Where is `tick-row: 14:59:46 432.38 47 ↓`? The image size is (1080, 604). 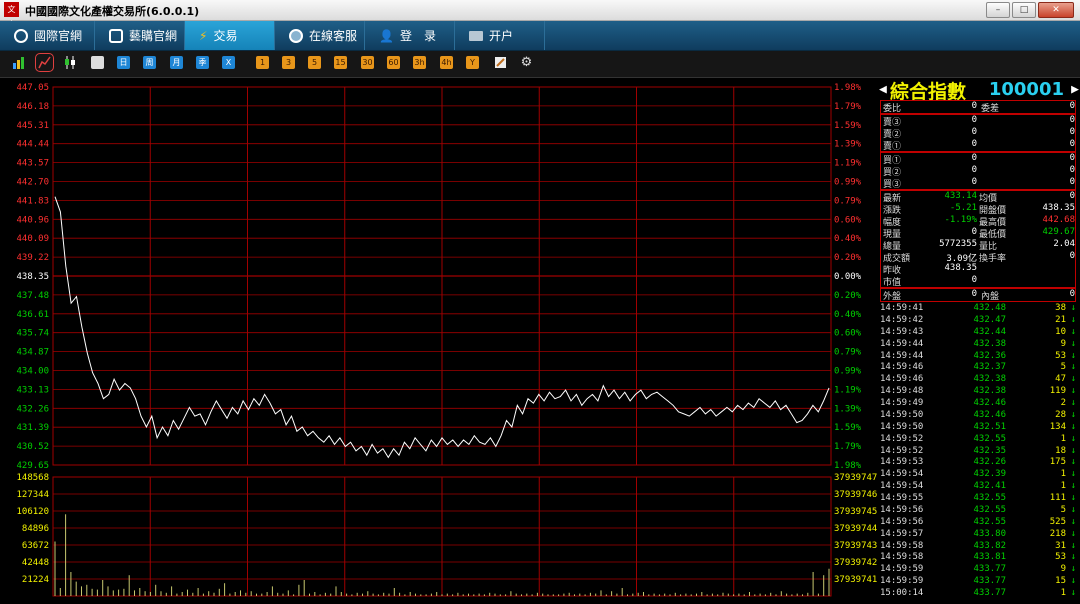 tick-row: 14:59:46 432.38 47 ↓ is located at coordinates (978, 380).